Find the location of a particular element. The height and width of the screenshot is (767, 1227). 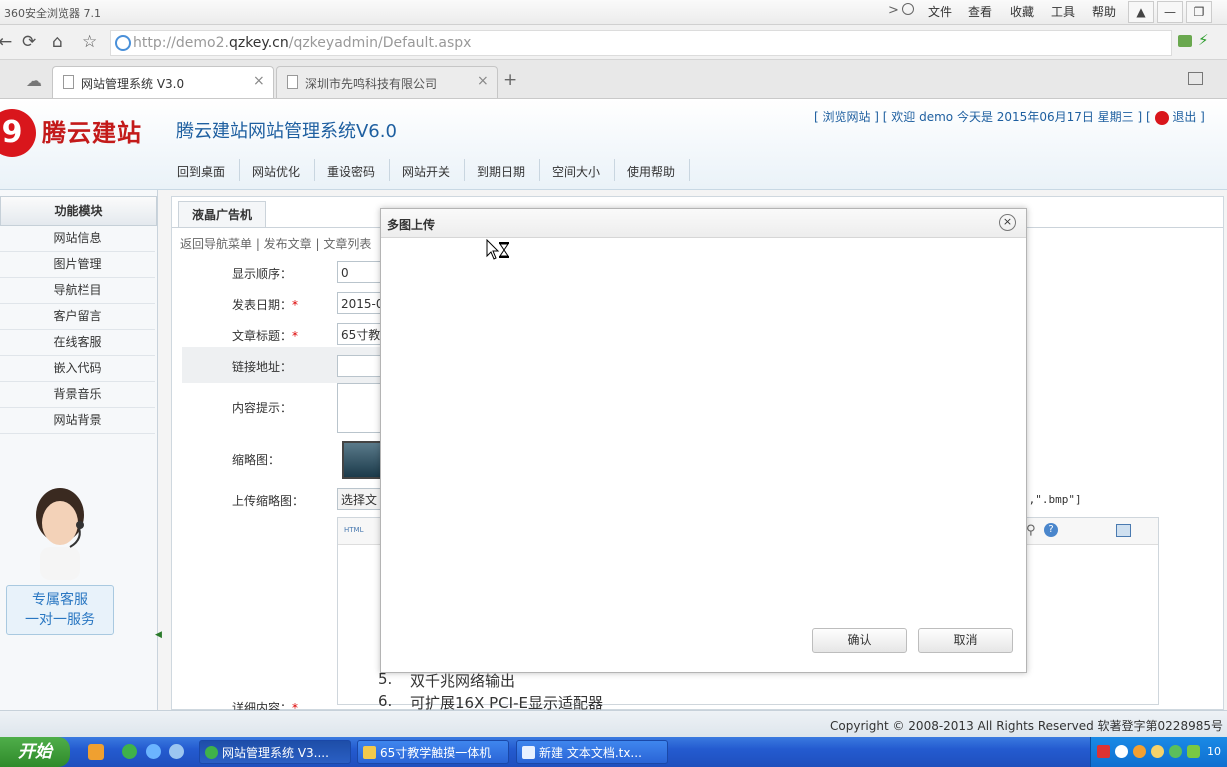

browser-360-icon is located at coordinates (129, 751).